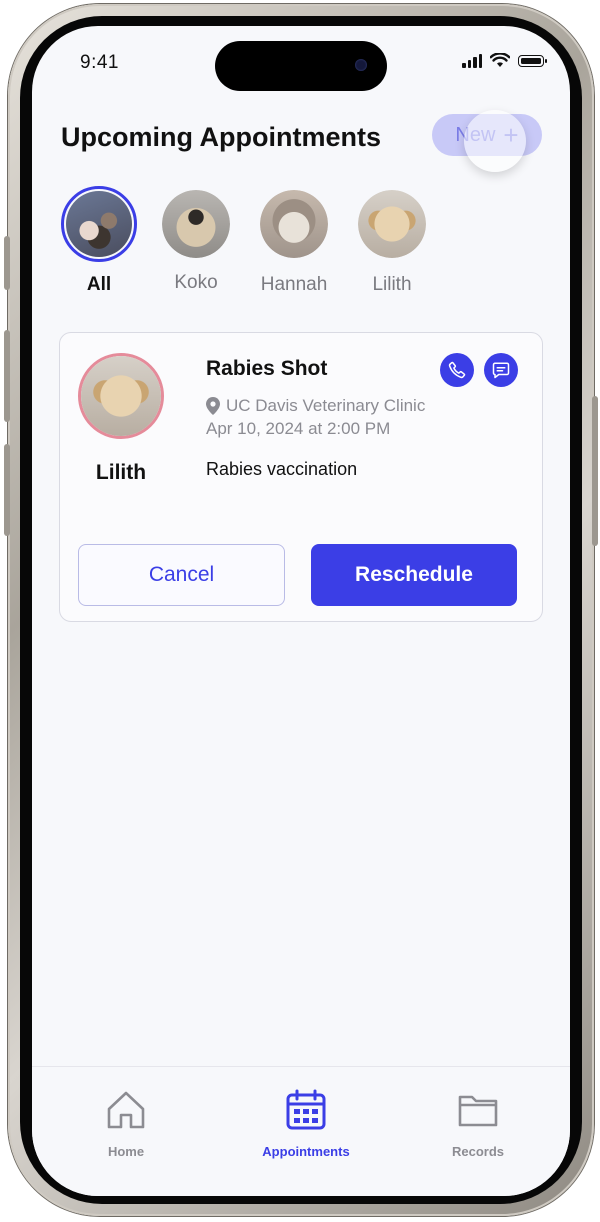 The image size is (600, 1222). I want to click on tab-label: Records, so click(478, 1151).